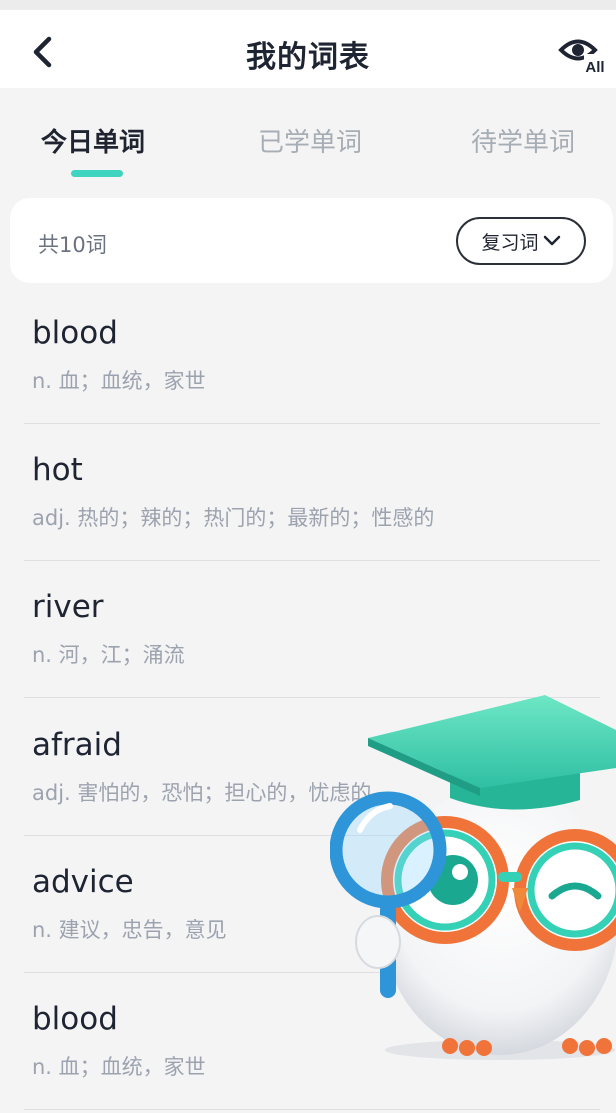 The height and width of the screenshot is (1113, 616). Describe the element at coordinates (582, 57) in the screenshot. I see `eye-all-icon: All` at that location.